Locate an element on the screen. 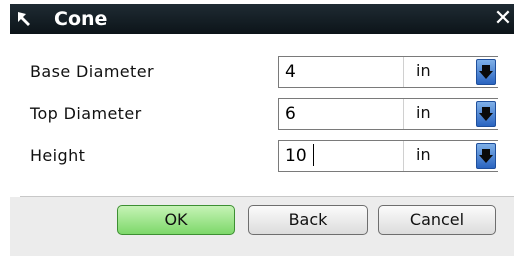  height-input is located at coordinates (340, 156).